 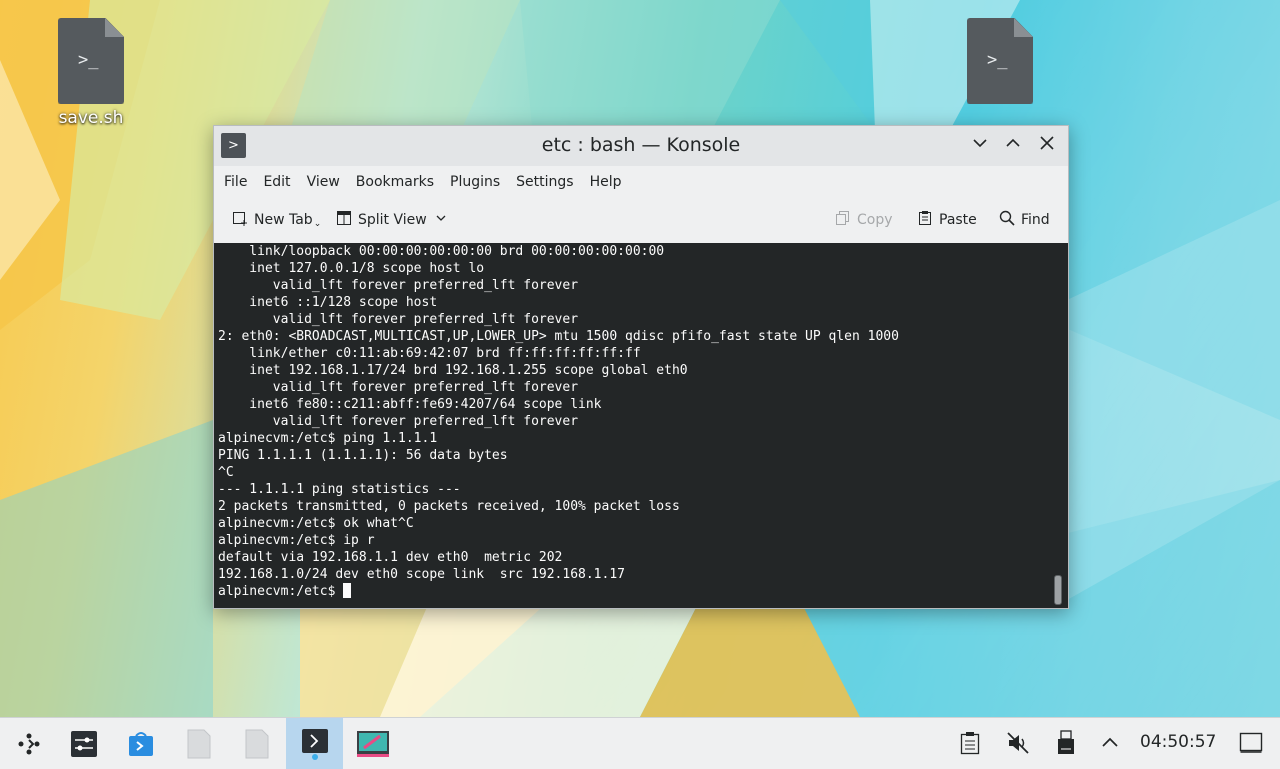 What do you see at coordinates (843, 220) in the screenshot?
I see `copy-icon` at bounding box center [843, 220].